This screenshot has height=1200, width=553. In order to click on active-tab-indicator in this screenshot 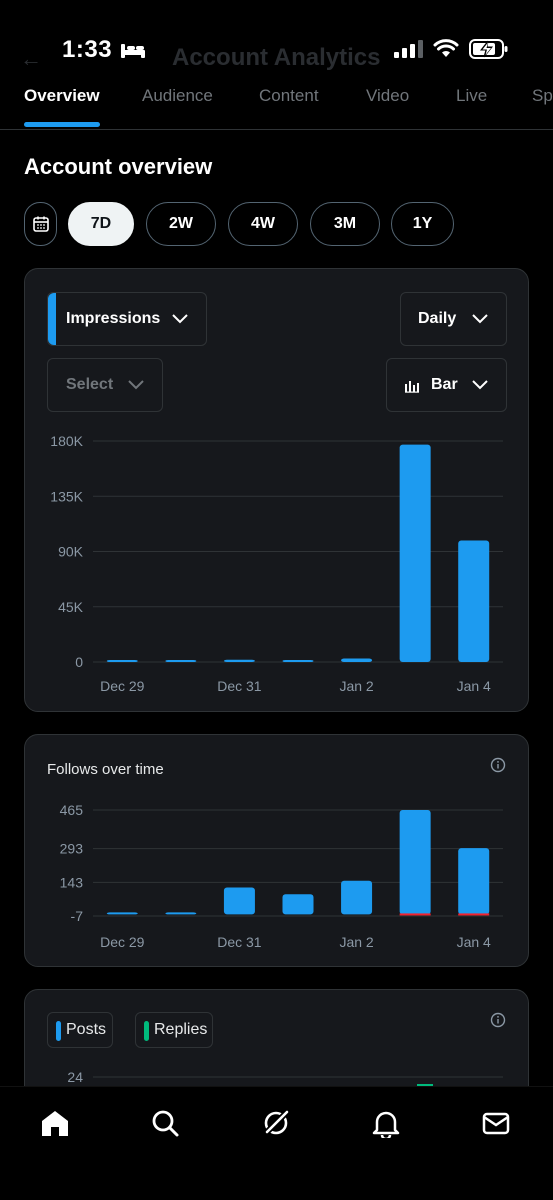, I will do `click(62, 124)`.